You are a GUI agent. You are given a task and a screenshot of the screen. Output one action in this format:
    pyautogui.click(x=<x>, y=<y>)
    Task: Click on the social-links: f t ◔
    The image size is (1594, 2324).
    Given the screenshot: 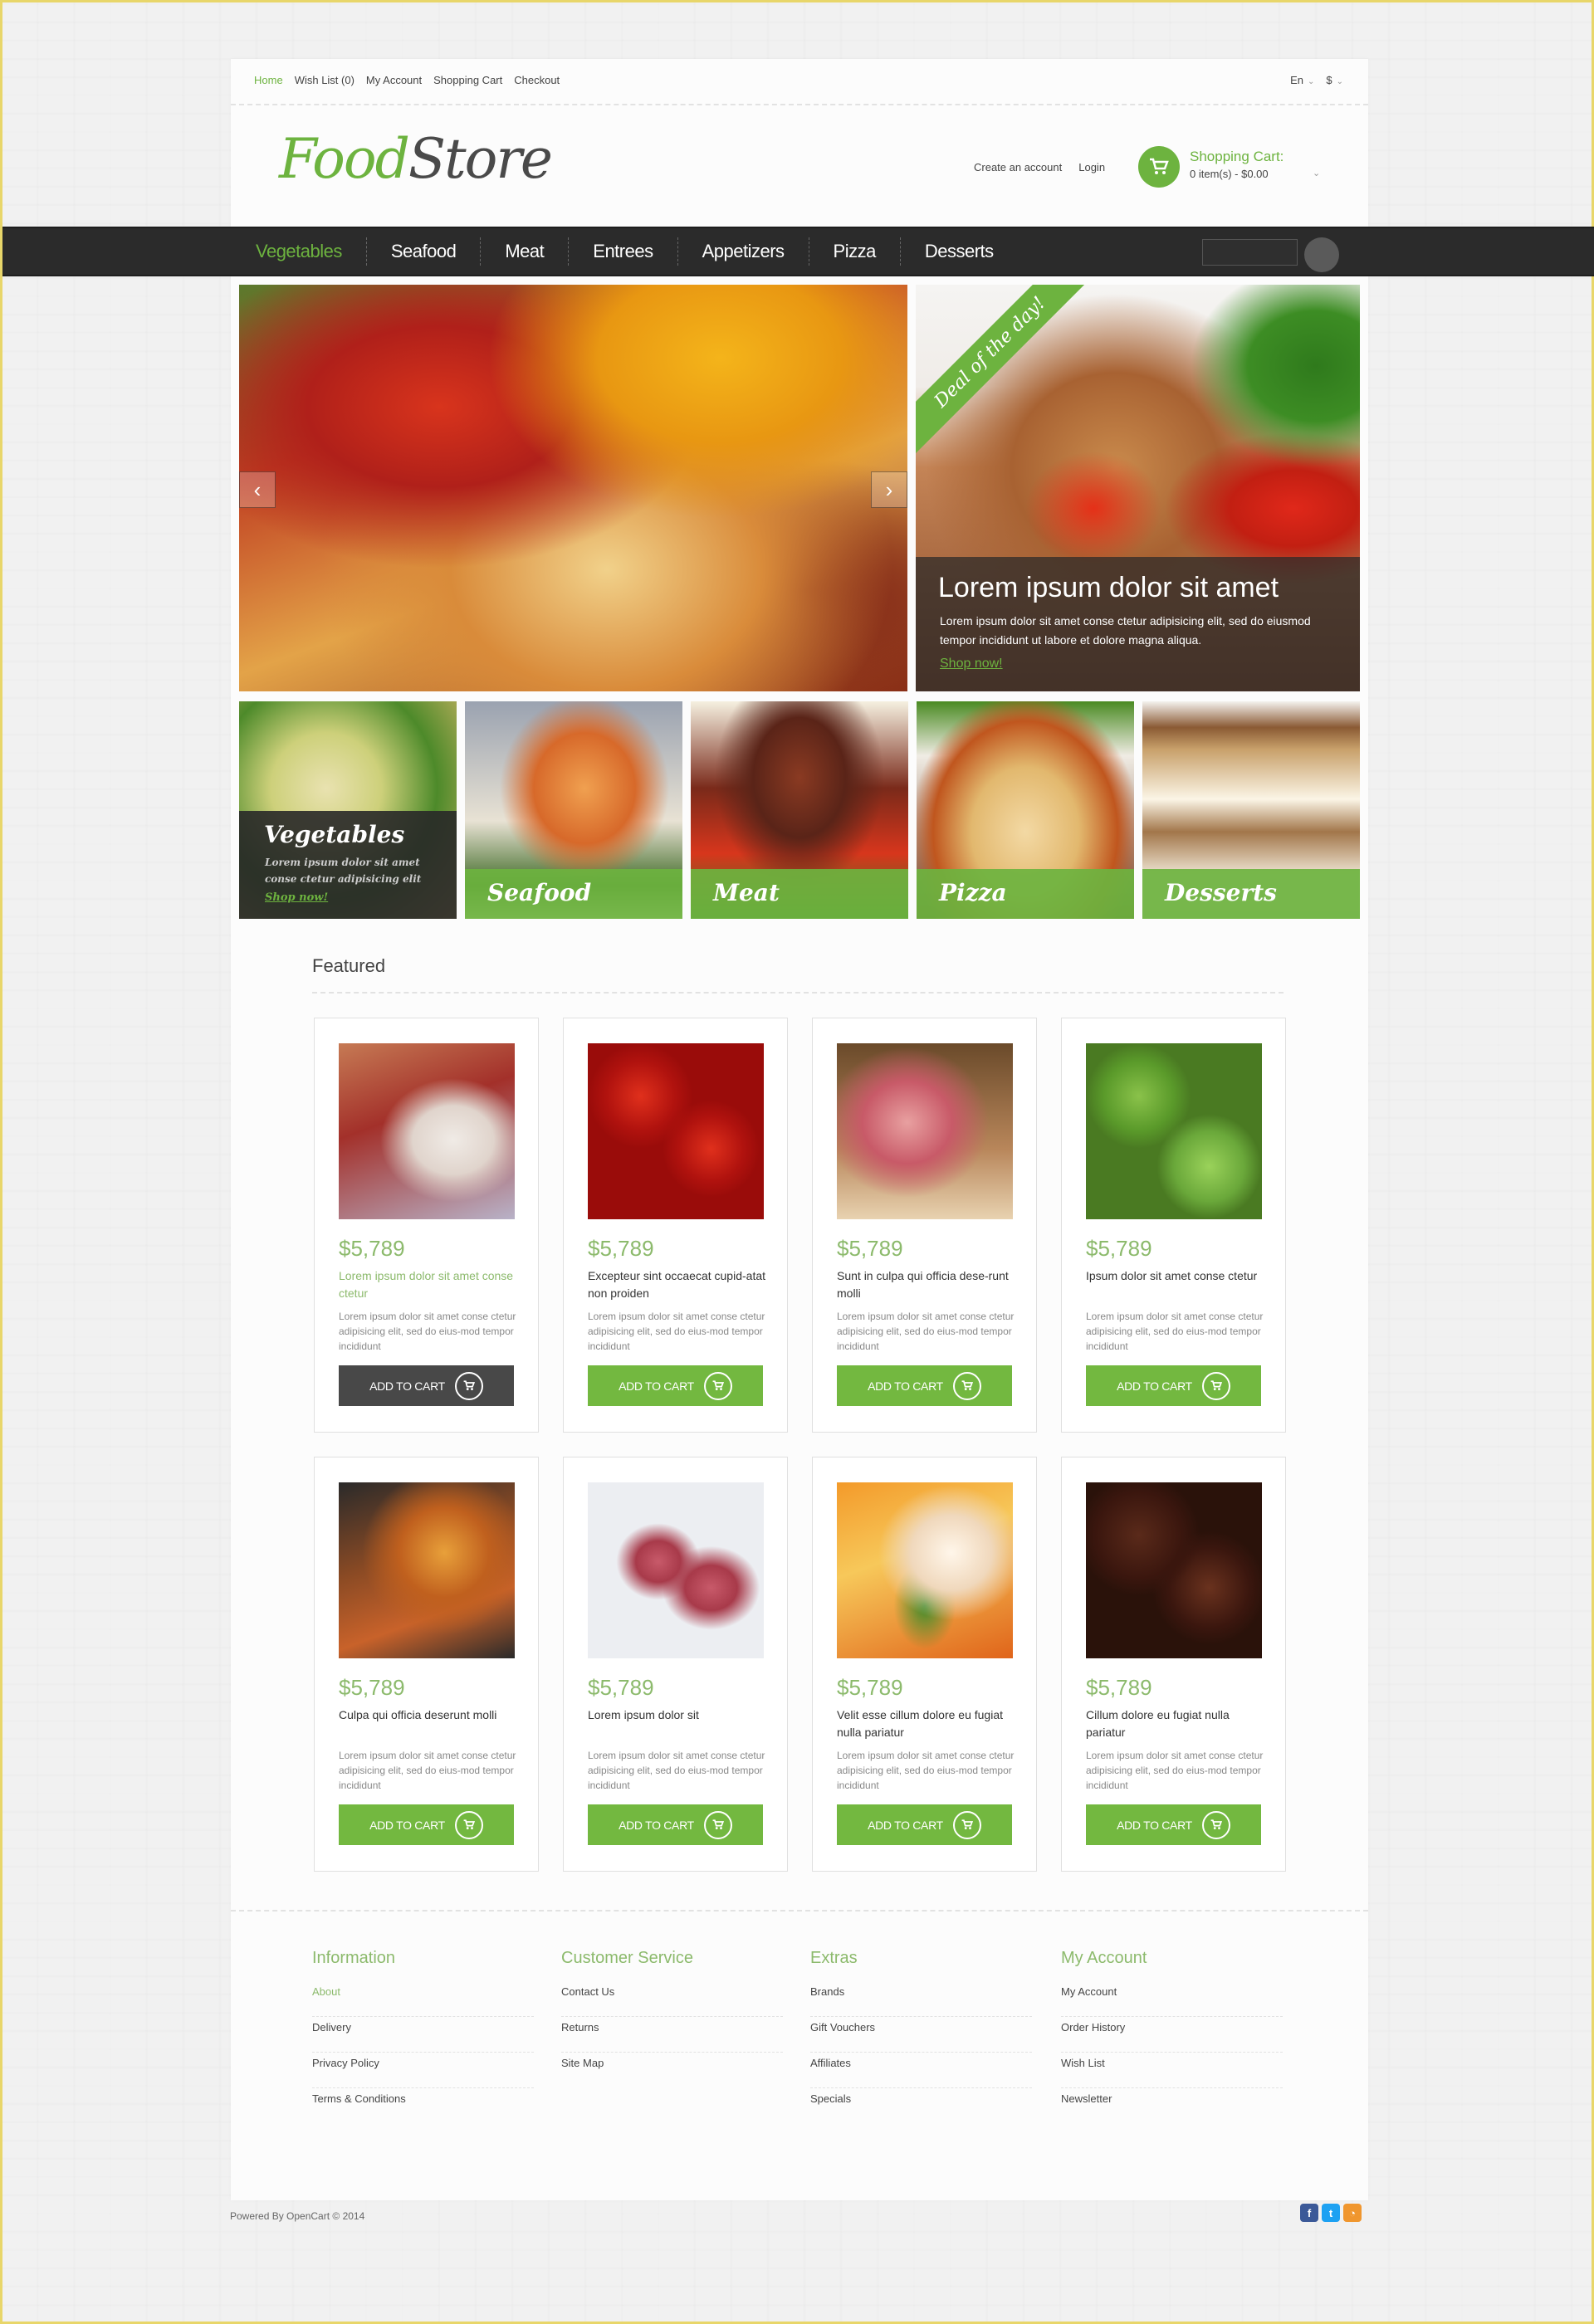 What is the action you would take?
    pyautogui.click(x=1331, y=2213)
    